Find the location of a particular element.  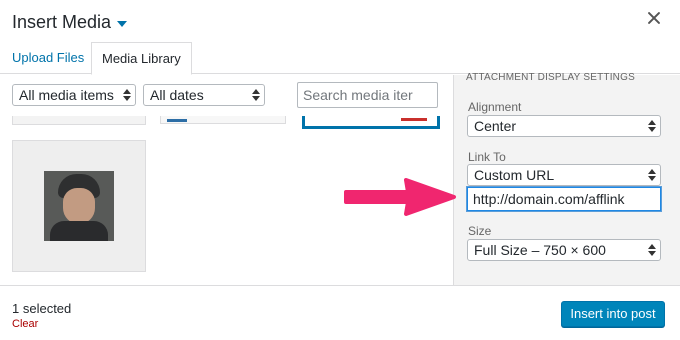

size-label: Size is located at coordinates (480, 231).